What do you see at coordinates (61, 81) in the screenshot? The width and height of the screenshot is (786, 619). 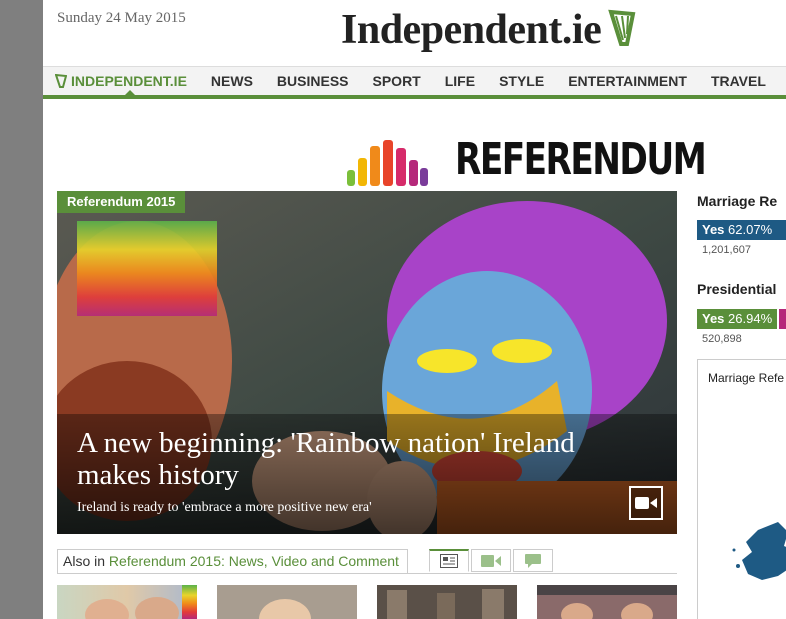 I see `harp-small-icon` at bounding box center [61, 81].